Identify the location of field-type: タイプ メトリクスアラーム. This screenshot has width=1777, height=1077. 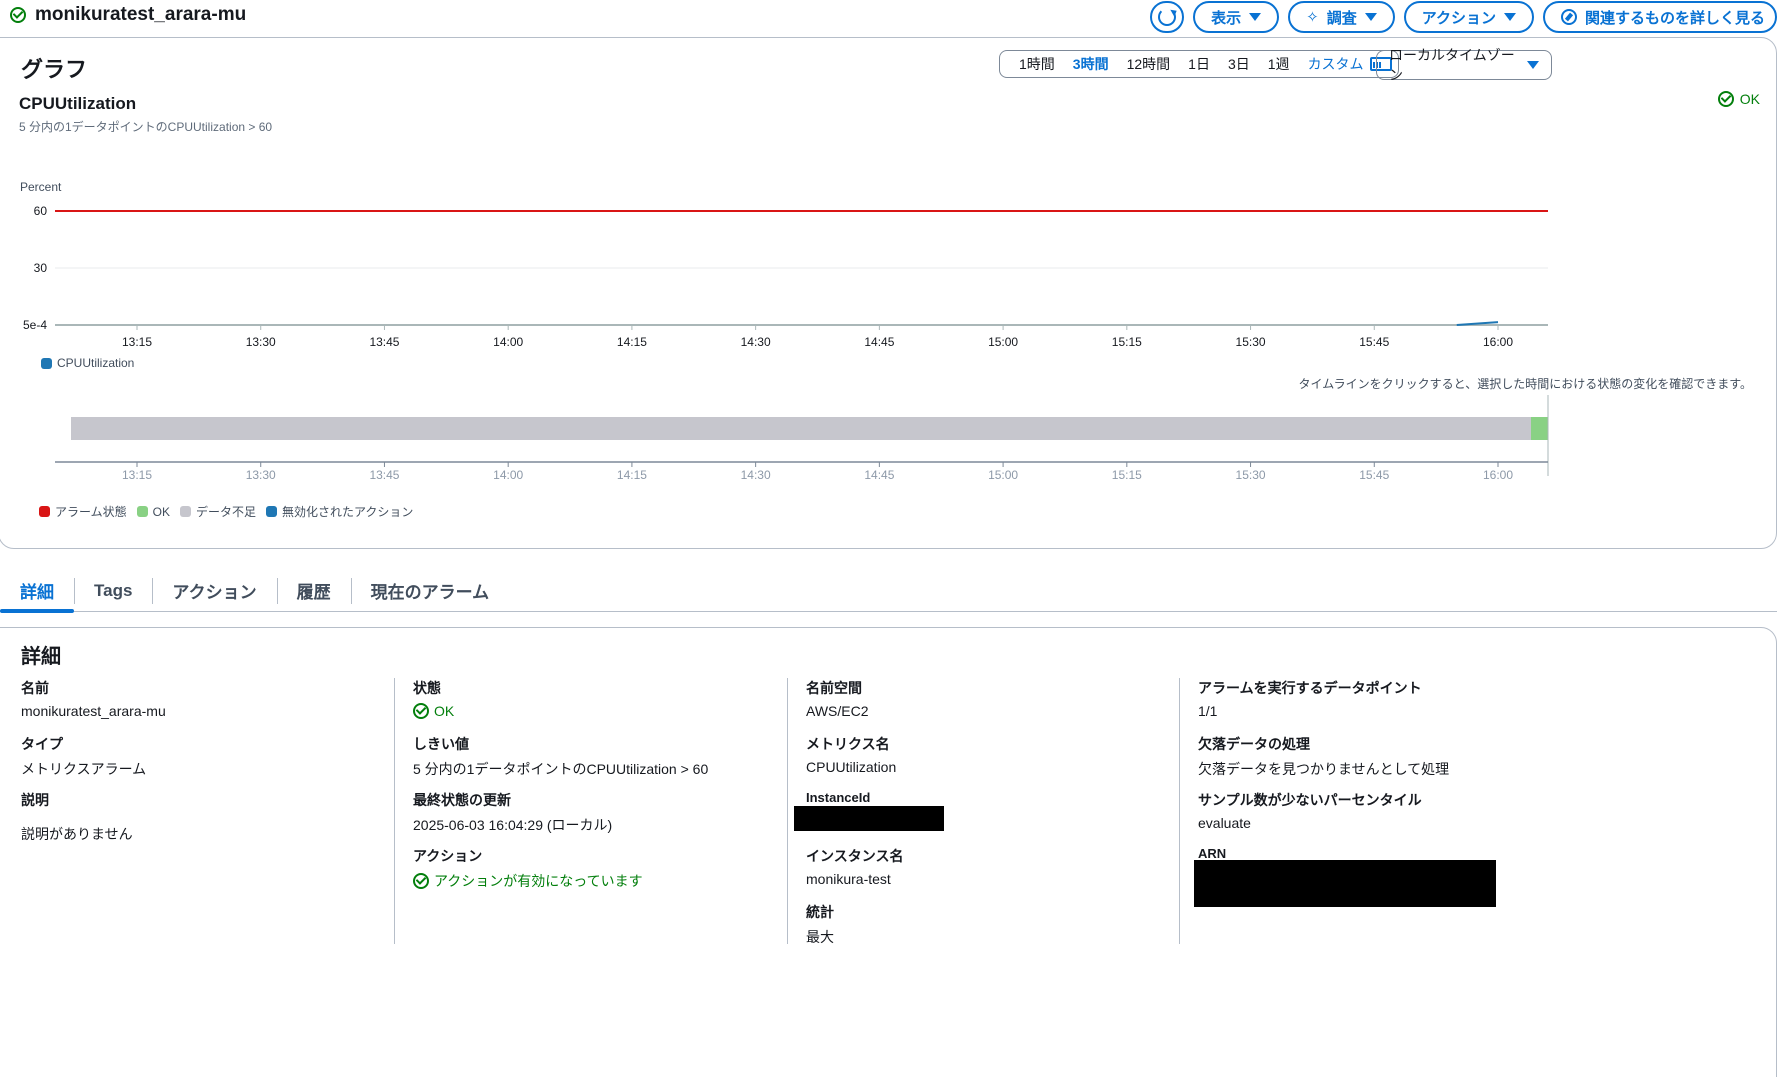
(83, 756).